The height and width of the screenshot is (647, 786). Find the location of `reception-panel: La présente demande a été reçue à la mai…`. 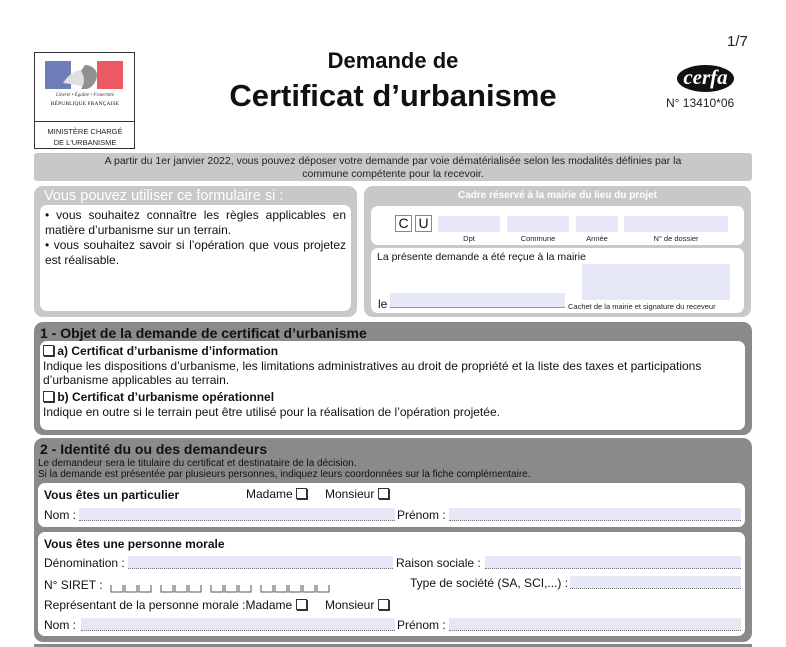

reception-panel: La présente demande a été reçue à la mai… is located at coordinates (557, 280).